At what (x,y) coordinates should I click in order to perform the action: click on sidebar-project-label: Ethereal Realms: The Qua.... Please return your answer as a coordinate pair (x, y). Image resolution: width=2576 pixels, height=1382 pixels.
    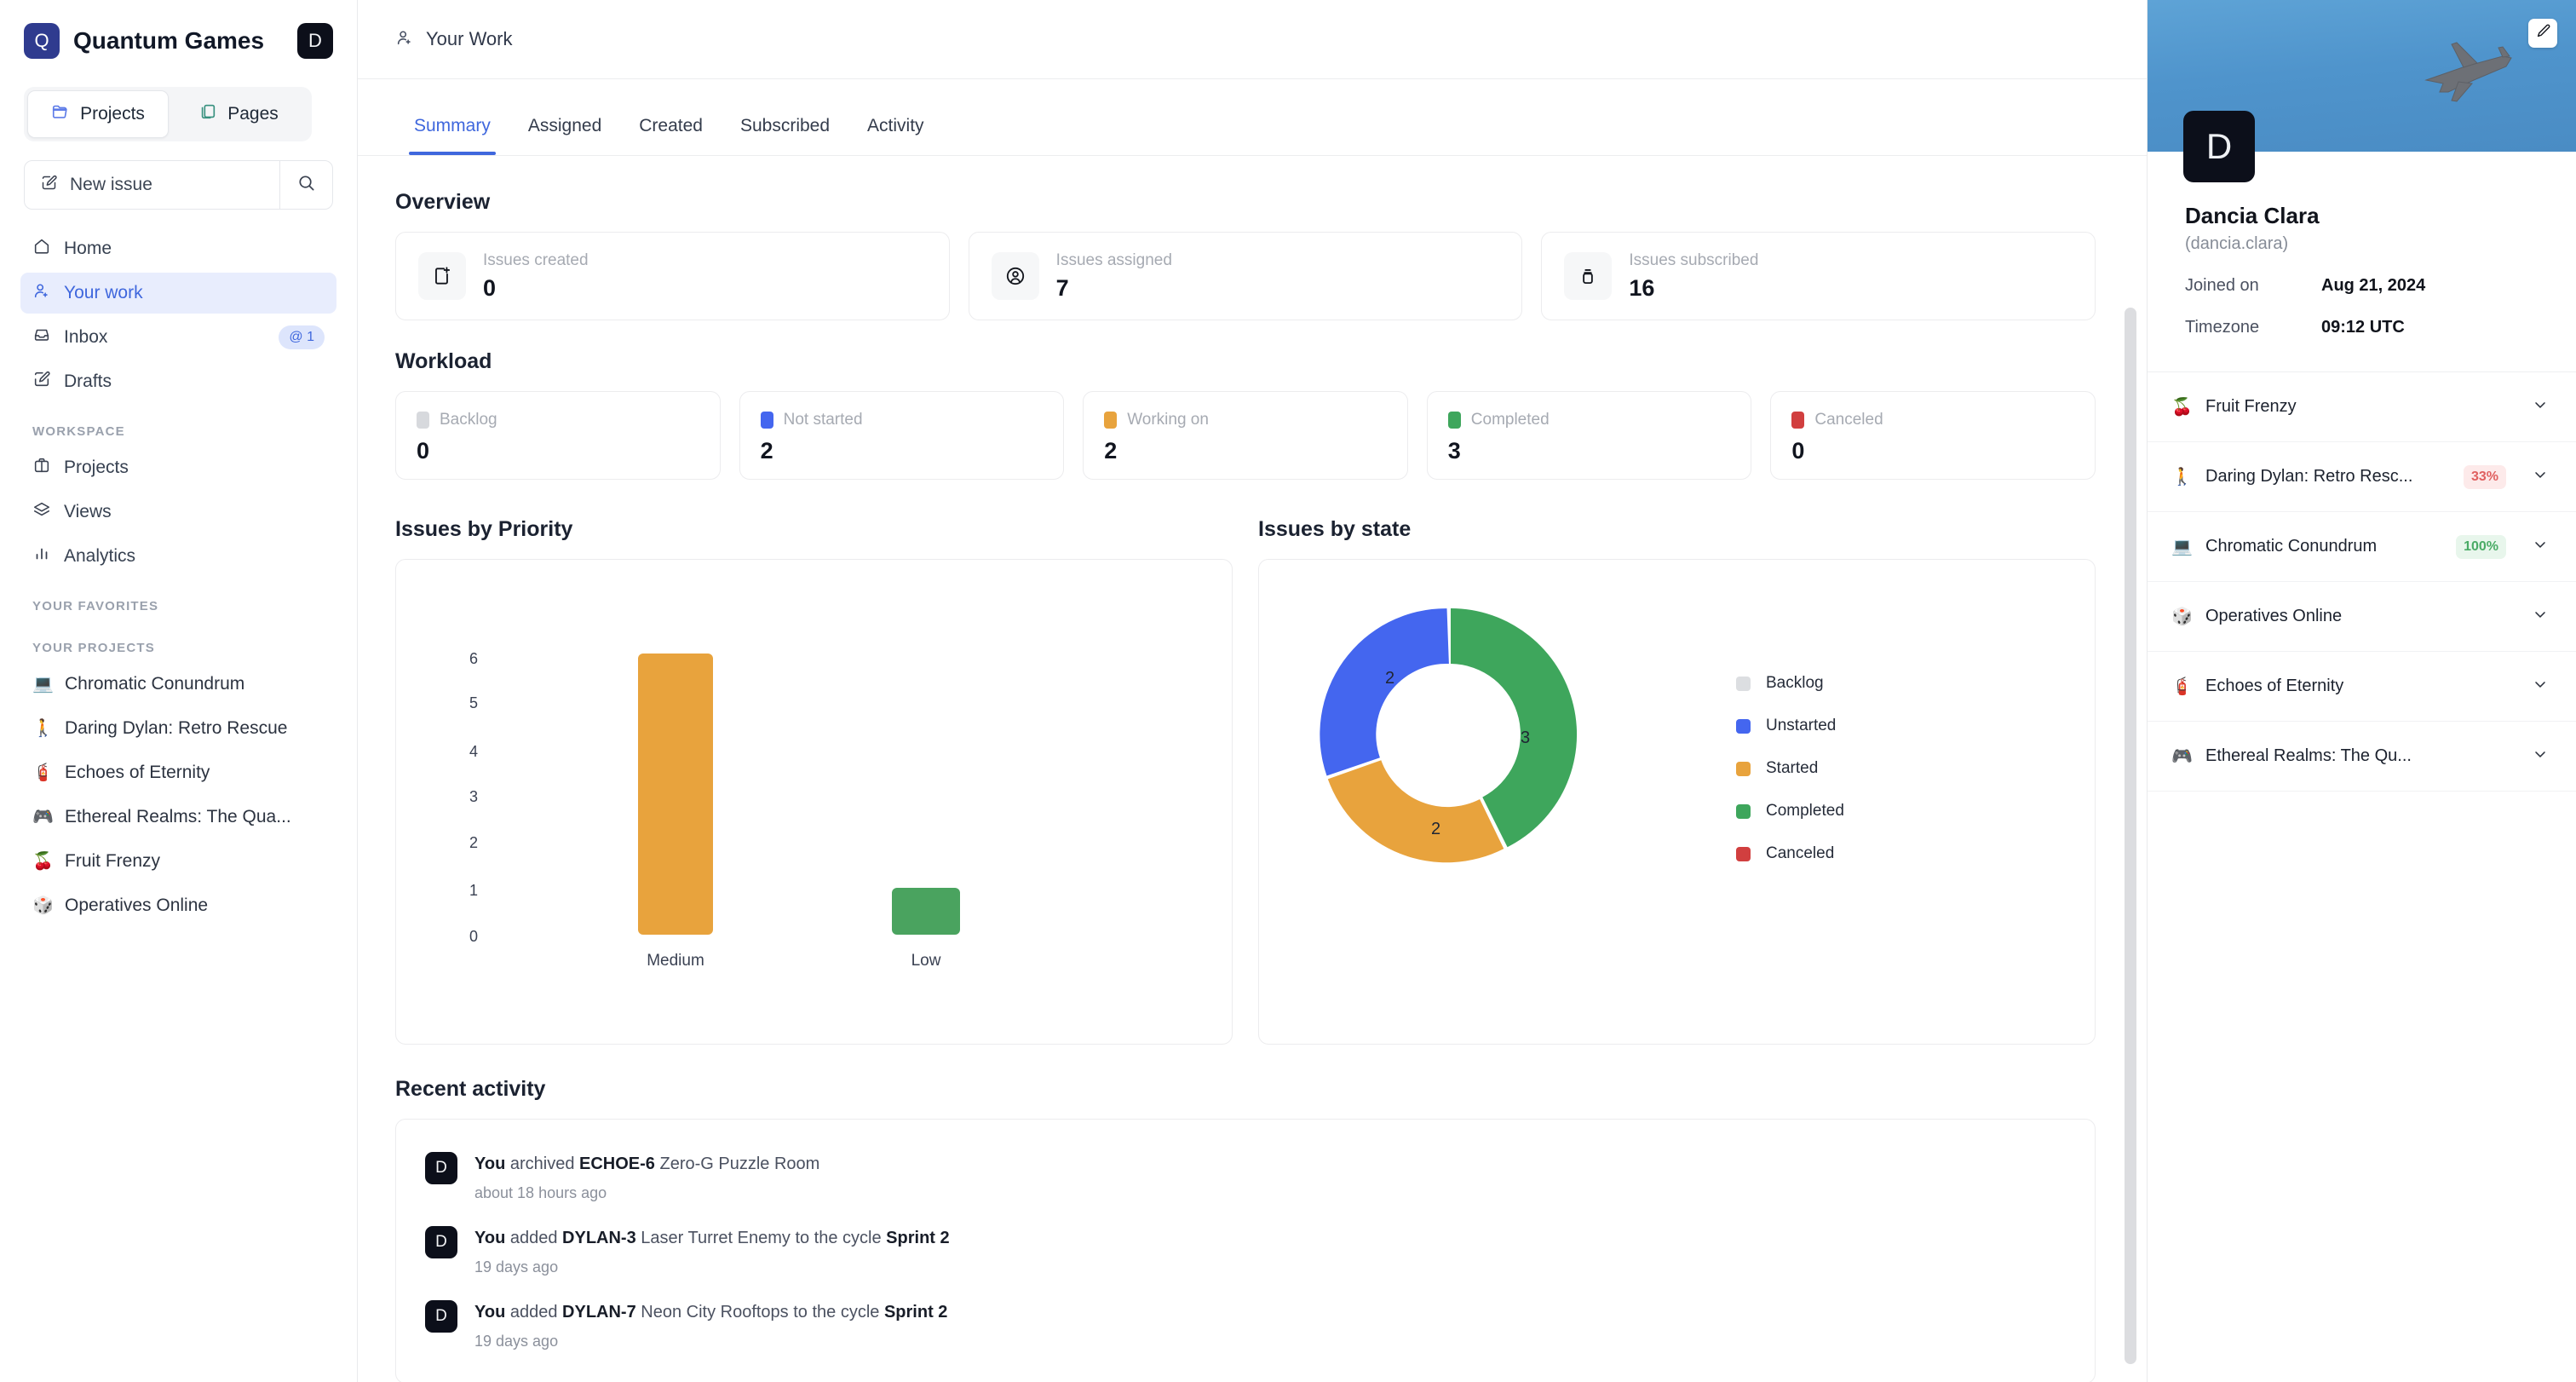
    Looking at the image, I should click on (178, 816).